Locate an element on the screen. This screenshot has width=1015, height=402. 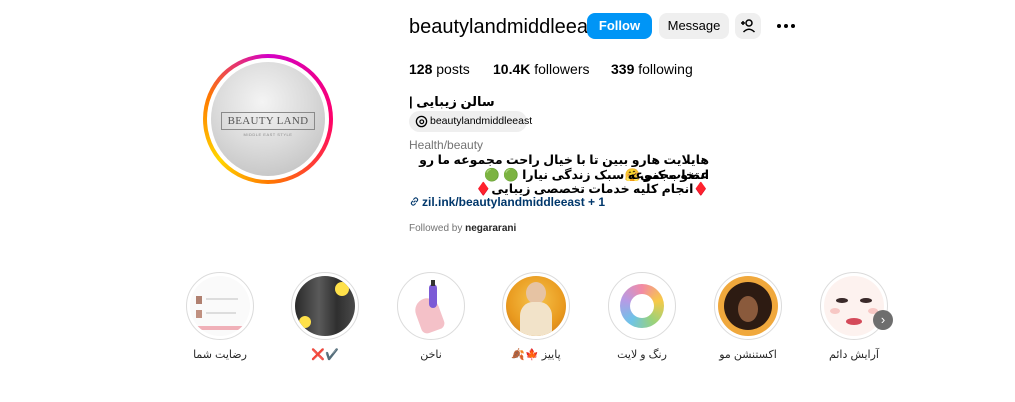
highlight-label: اکستنشن مو is located at coordinates (748, 355).